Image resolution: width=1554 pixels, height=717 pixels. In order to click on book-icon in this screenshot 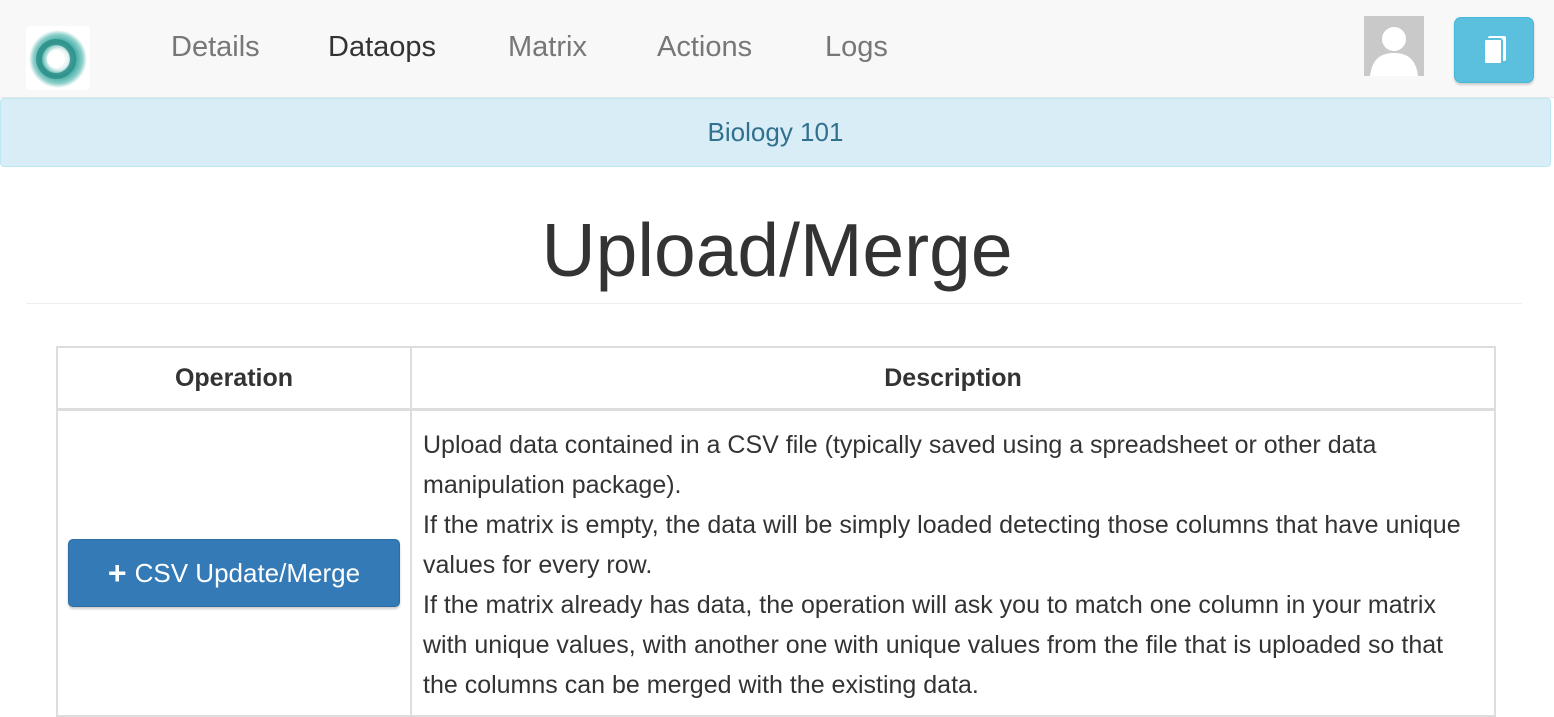, I will do `click(1494, 50)`.